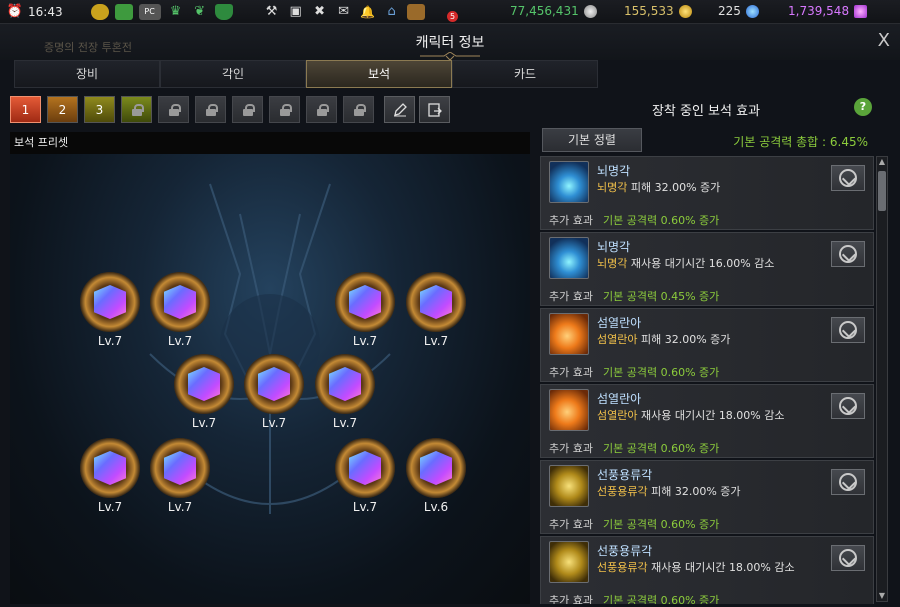  Describe the element at coordinates (658, 11) in the screenshot. I see `gold-currency: 155,533` at that location.